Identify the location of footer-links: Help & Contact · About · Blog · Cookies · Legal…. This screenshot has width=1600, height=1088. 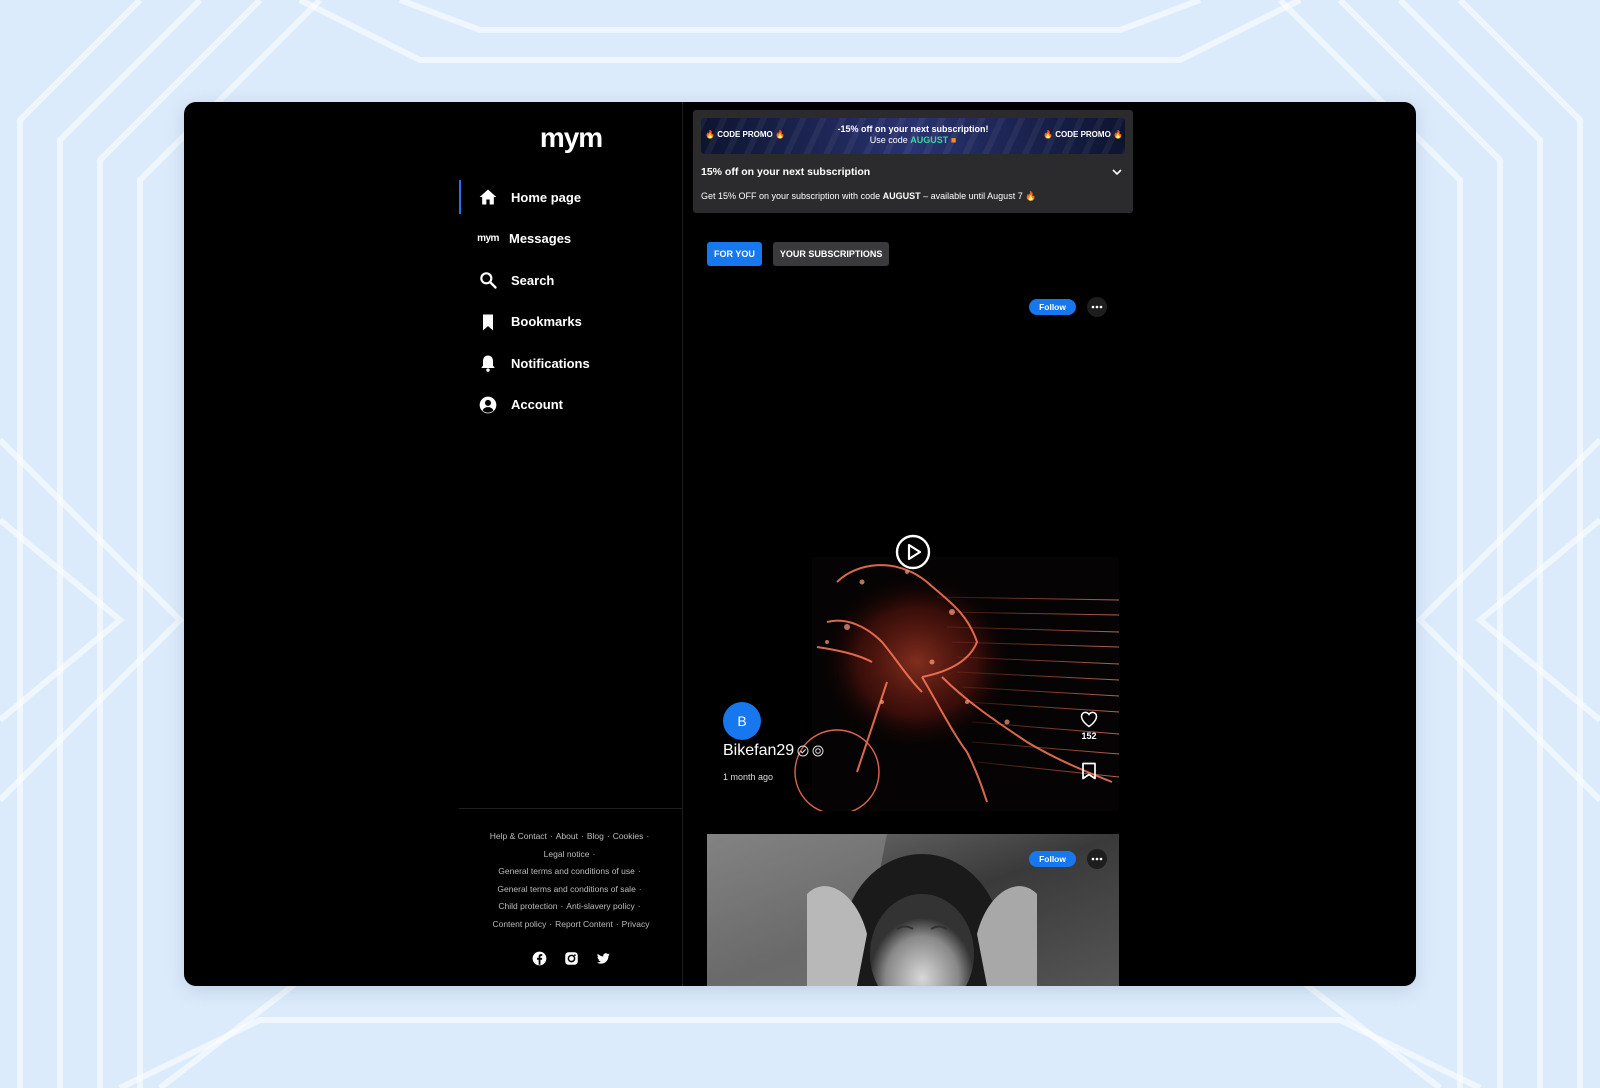
(569, 880).